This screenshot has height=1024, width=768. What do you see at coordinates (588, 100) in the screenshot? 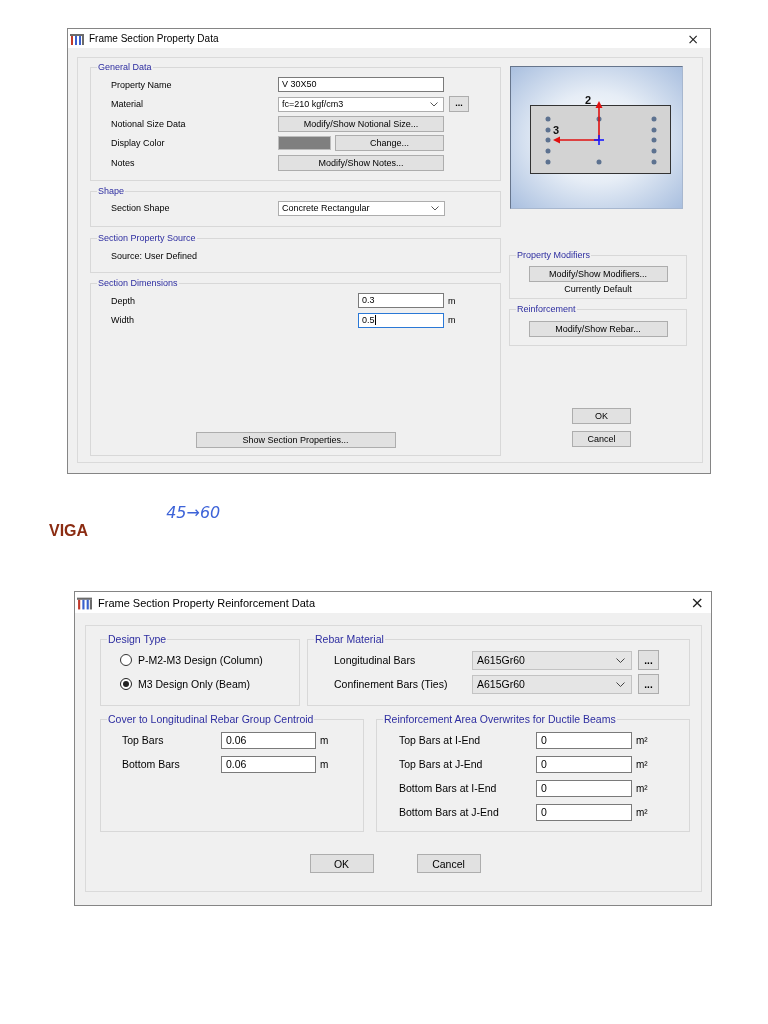
I see `axis-label: 2` at bounding box center [588, 100].